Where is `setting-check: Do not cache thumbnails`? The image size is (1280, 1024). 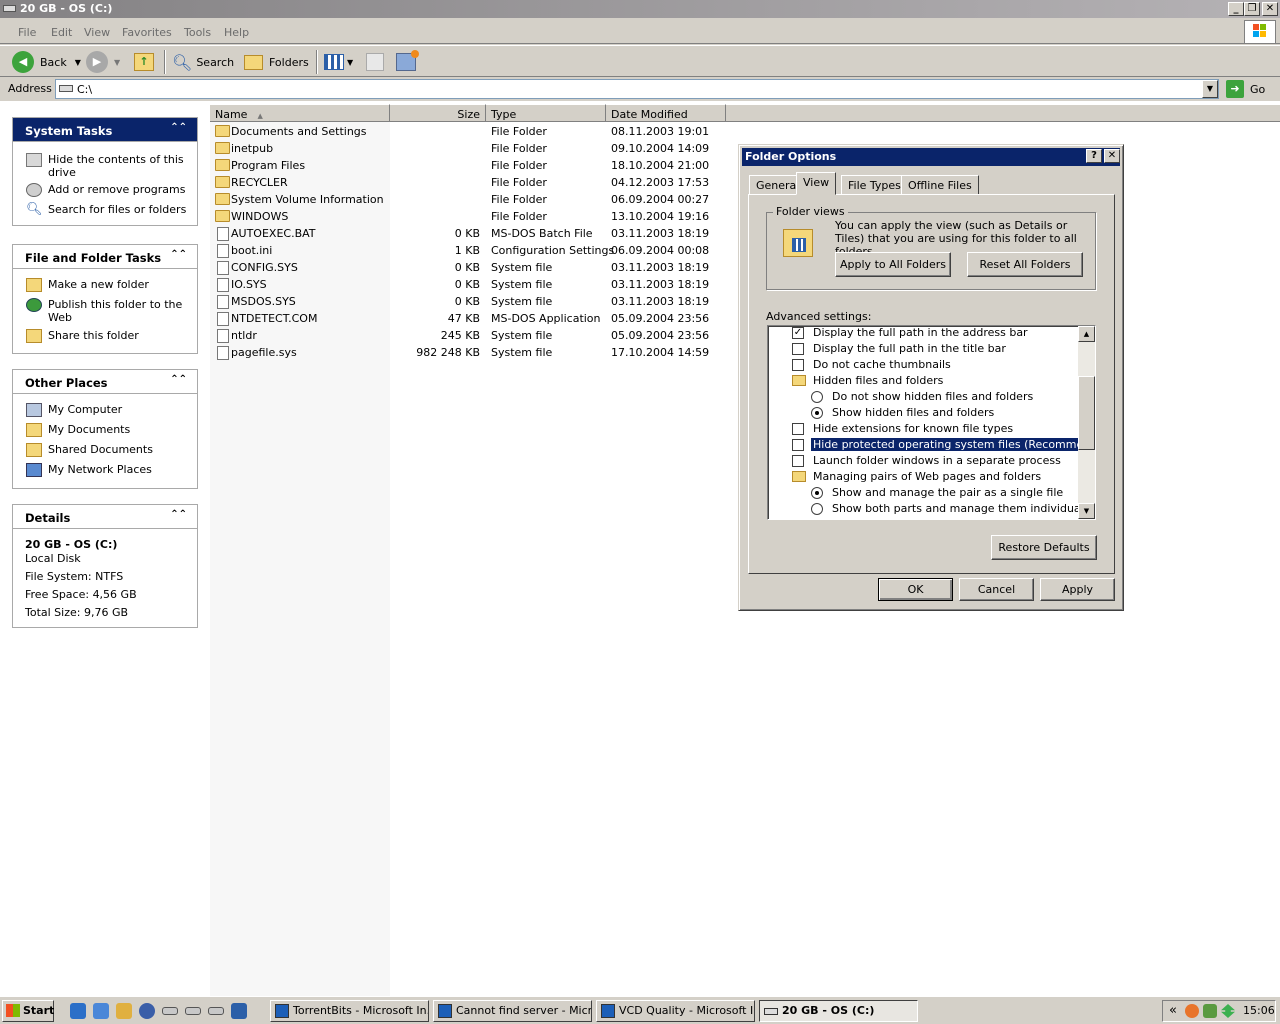 setting-check: Do not cache thumbnails is located at coordinates (923, 365).